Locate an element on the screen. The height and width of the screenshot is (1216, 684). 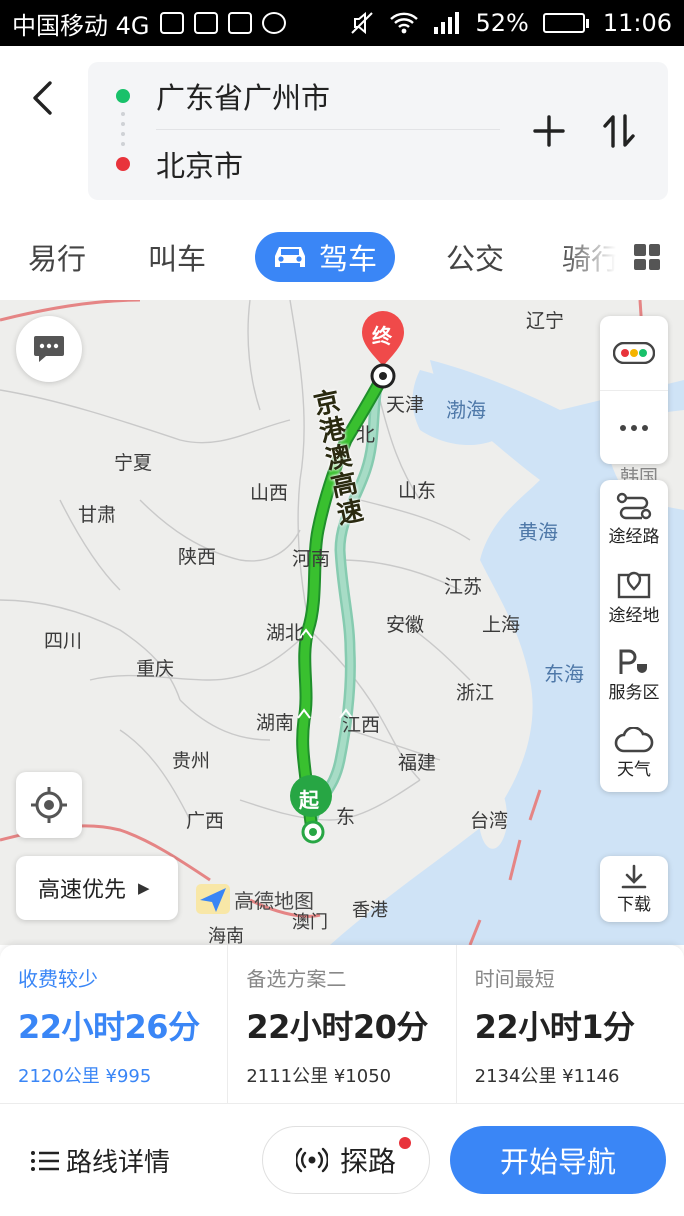
service-area-button: 服务区 is located at coordinates (634, 675).